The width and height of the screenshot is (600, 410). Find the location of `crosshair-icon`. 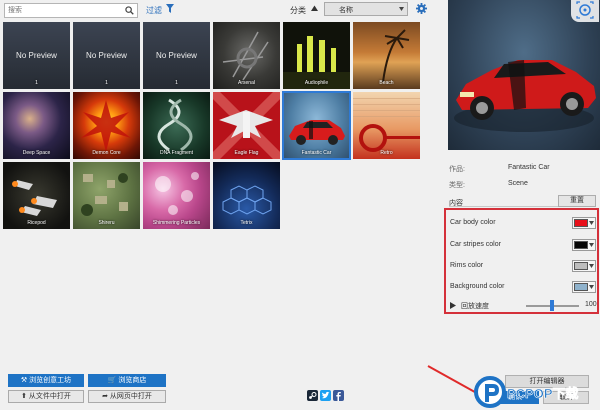

crosshair-icon is located at coordinates (585, 10).